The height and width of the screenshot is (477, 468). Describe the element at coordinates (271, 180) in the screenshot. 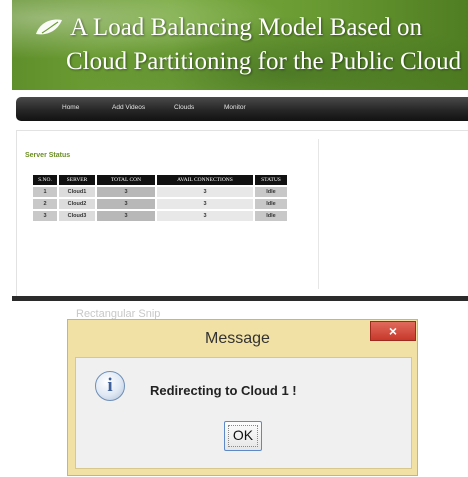

I see `col-header-status: STATUS` at that location.